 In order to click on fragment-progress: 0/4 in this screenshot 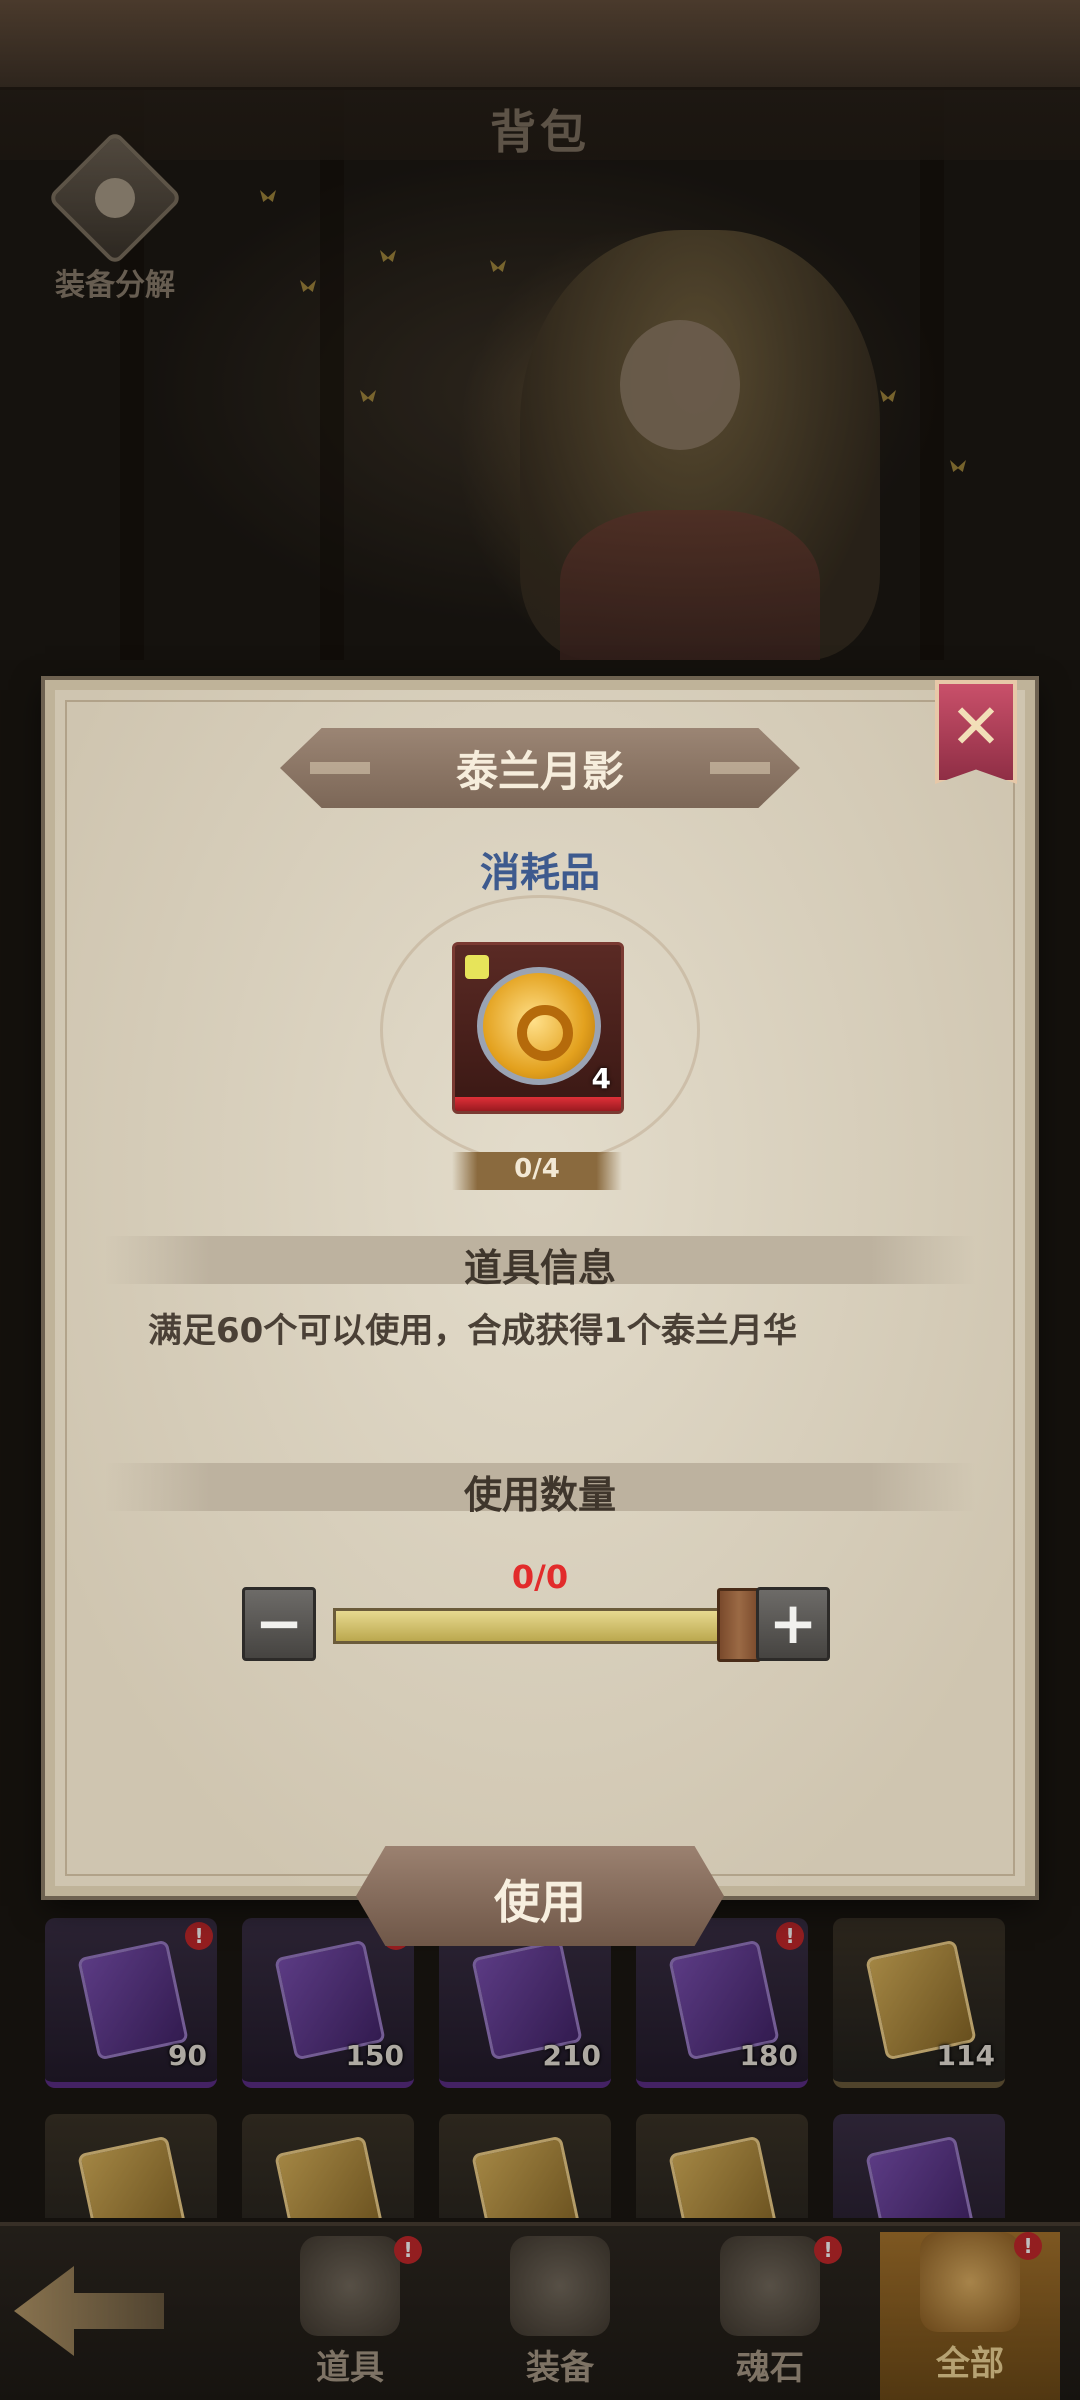, I will do `click(537, 1169)`.